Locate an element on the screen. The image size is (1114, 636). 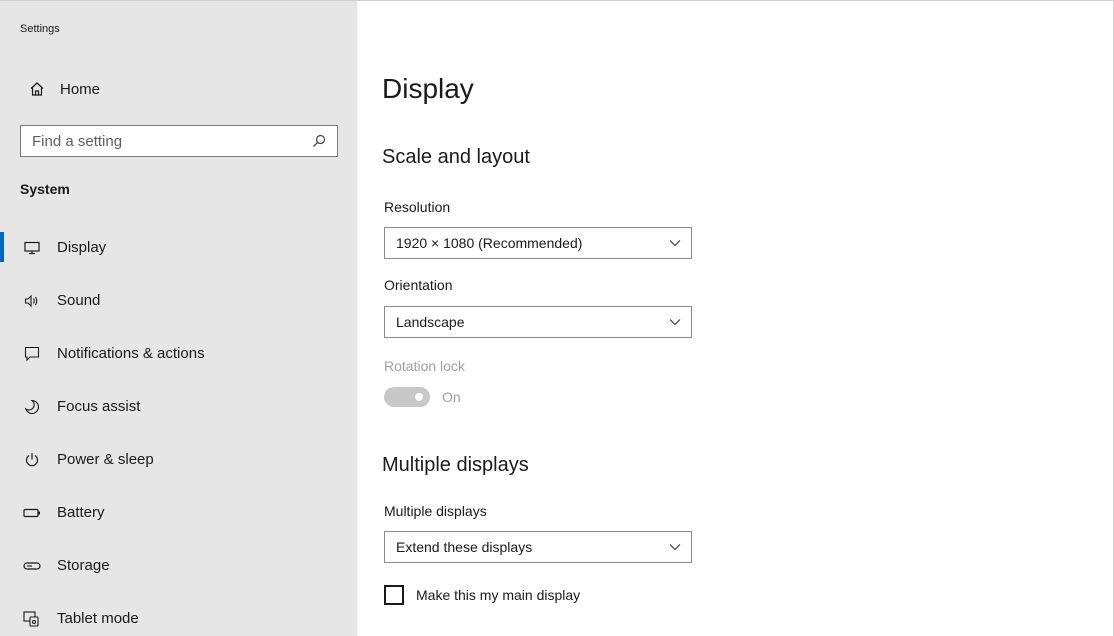
section-heading-multiple-displays: Multiple displays is located at coordinates (455, 465).